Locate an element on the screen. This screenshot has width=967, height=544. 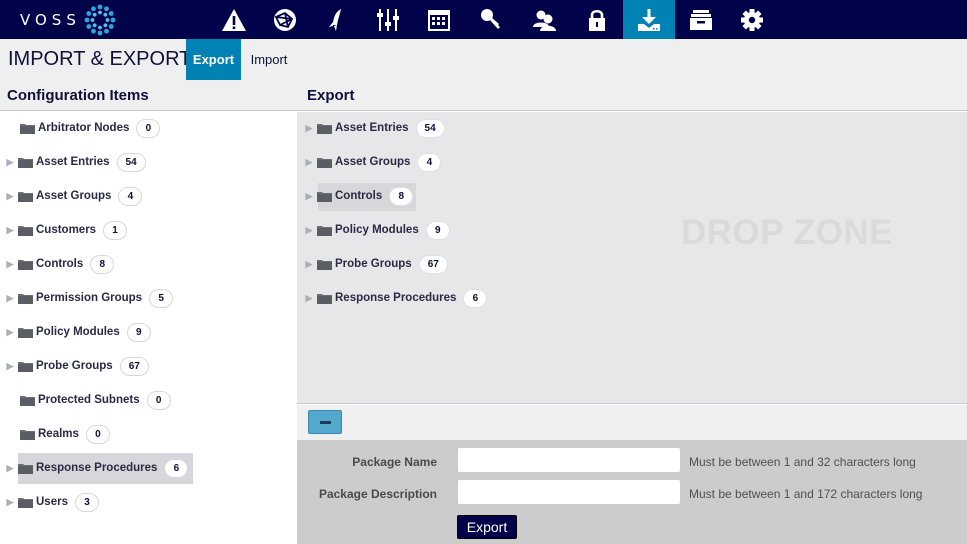
tree-item-label: Users is located at coordinates (52, 502).